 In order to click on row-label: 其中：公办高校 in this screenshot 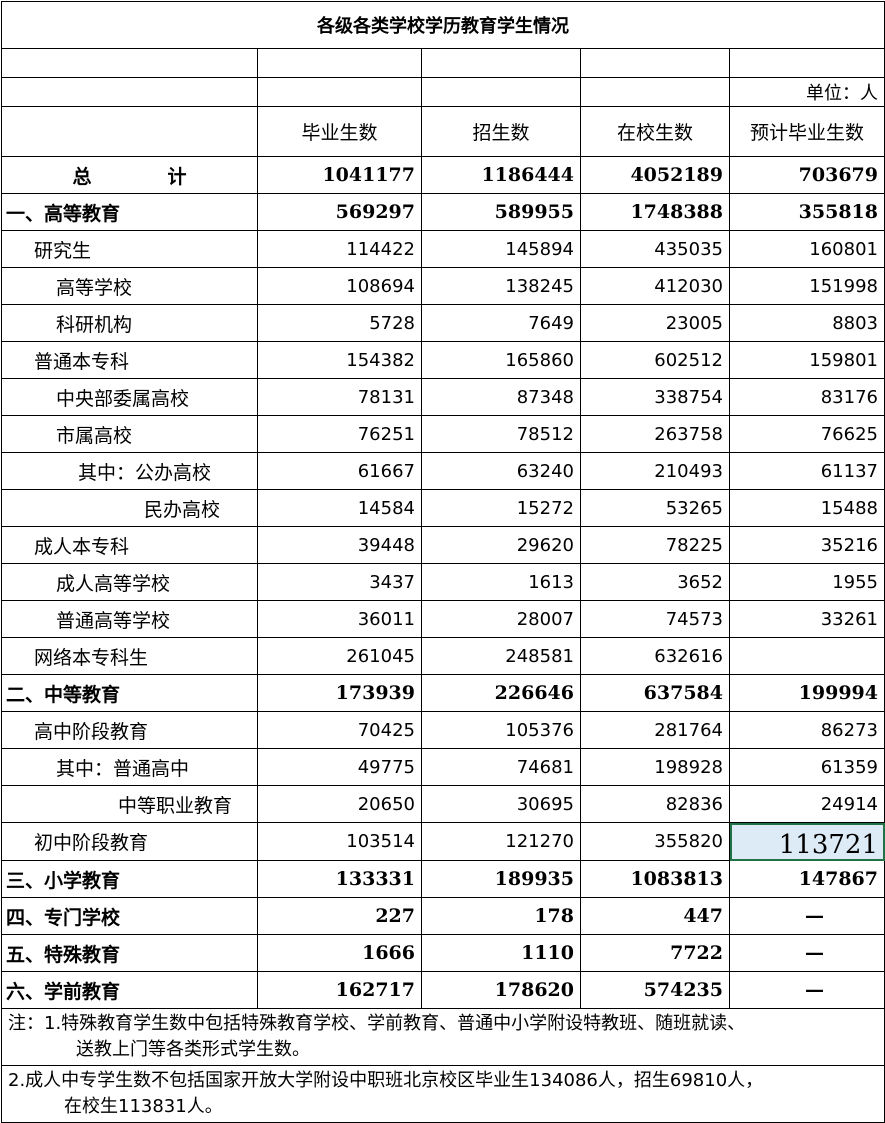, I will do `click(129, 471)`.